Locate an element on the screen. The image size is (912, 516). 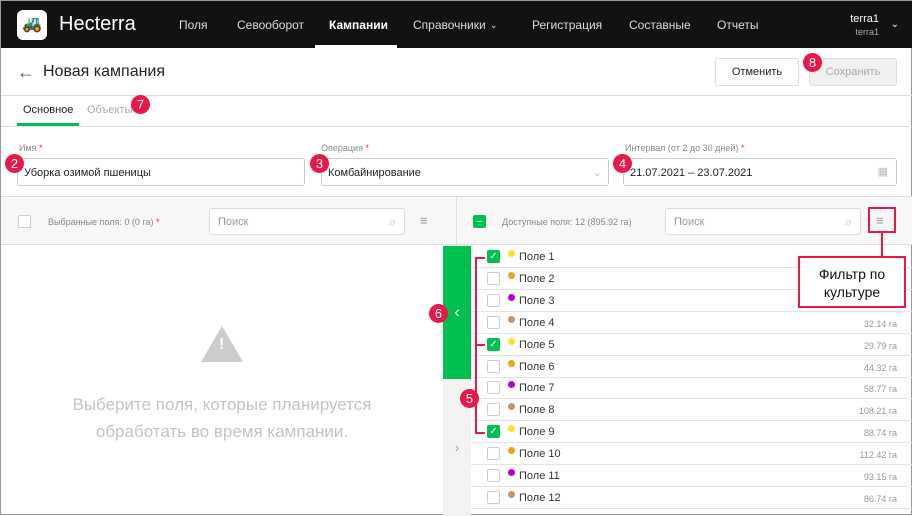
field-name: Поле 1 is located at coordinates (537, 257).